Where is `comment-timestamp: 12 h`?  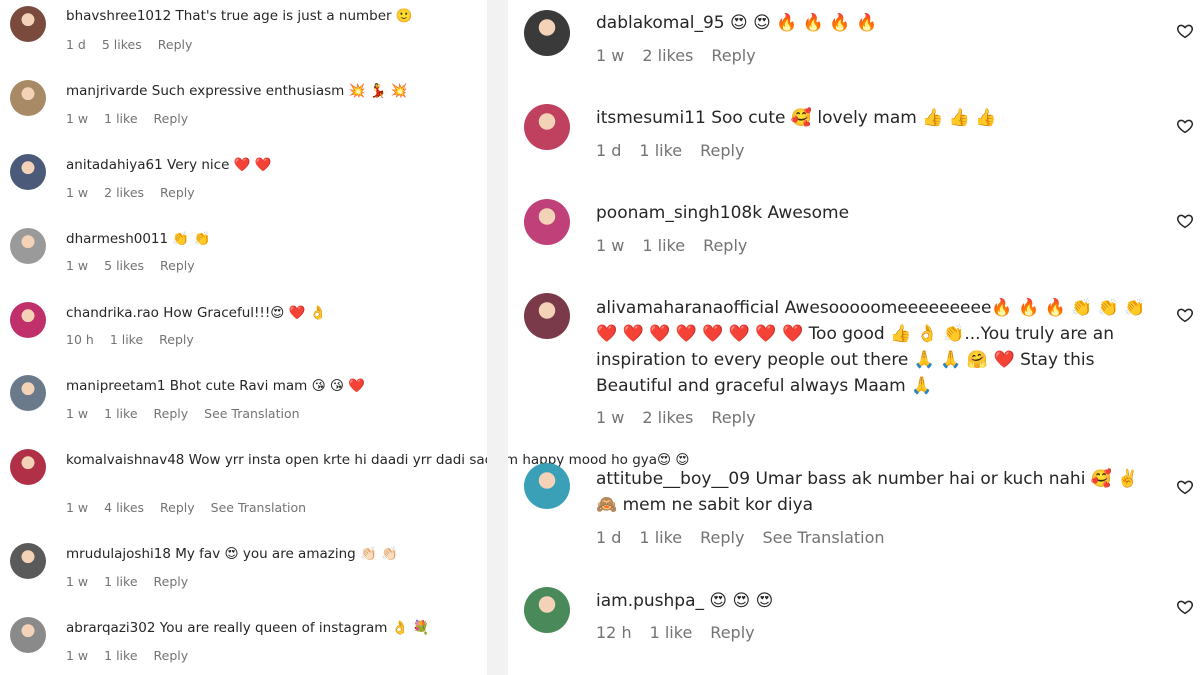 comment-timestamp: 12 h is located at coordinates (614, 632).